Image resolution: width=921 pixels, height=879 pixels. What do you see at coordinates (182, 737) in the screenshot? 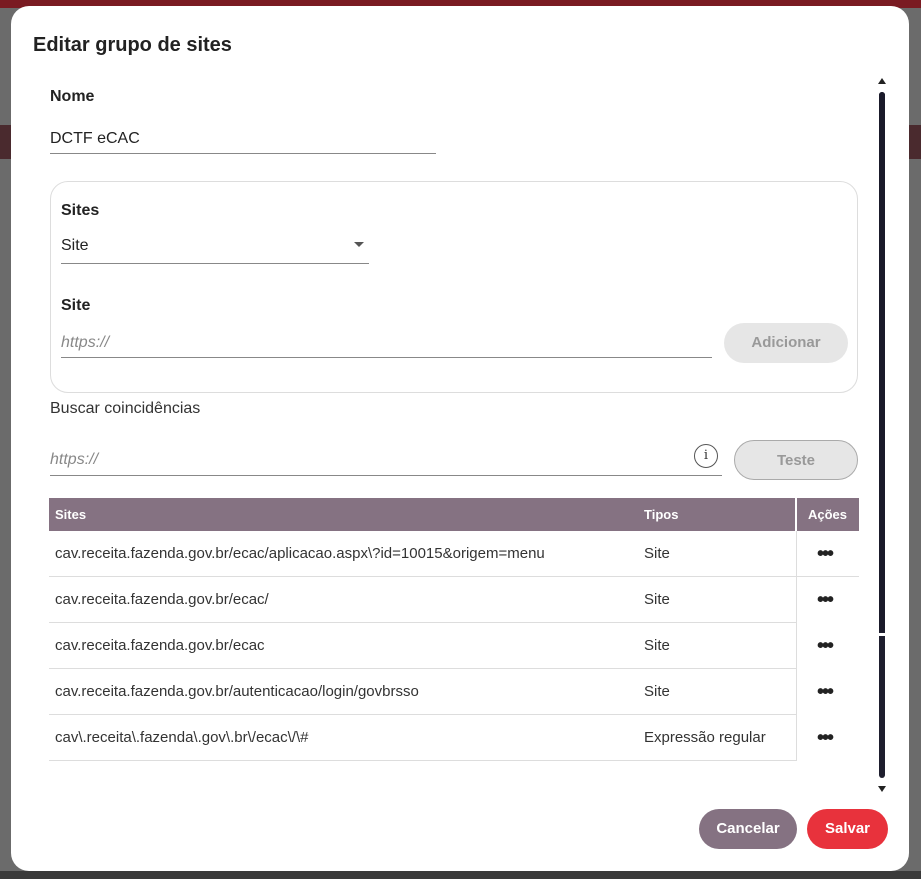
I see `row-site: cav\.receita\.fazenda\.gov\.br\/ecac\/\#` at bounding box center [182, 737].